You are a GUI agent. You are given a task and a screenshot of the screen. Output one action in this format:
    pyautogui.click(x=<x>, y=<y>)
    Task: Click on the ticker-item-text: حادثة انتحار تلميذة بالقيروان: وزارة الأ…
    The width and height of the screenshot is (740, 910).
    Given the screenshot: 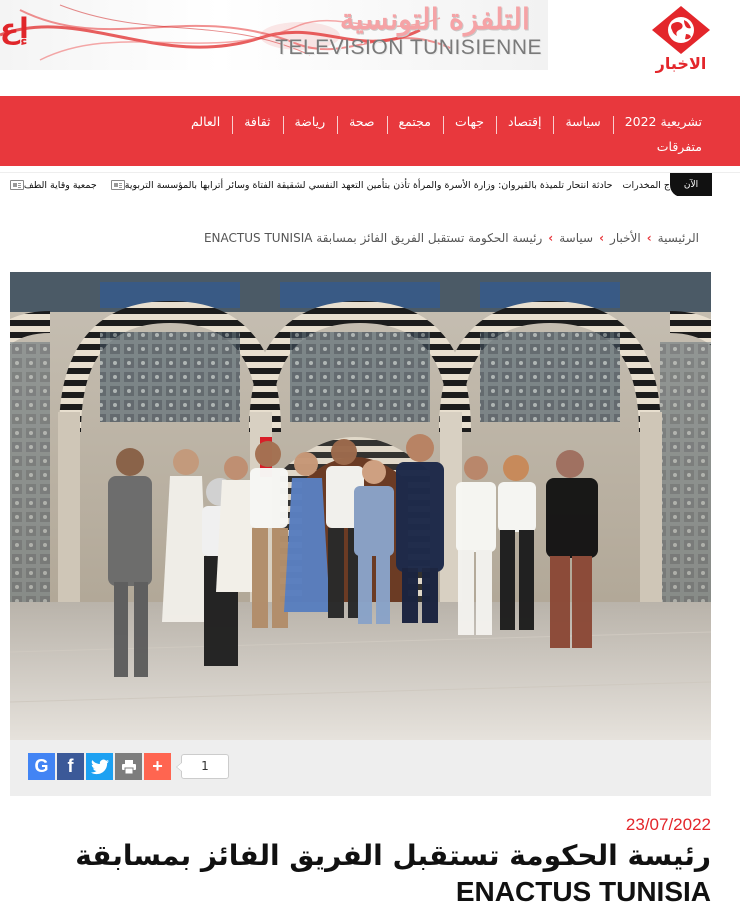 What is the action you would take?
    pyautogui.click(x=368, y=185)
    